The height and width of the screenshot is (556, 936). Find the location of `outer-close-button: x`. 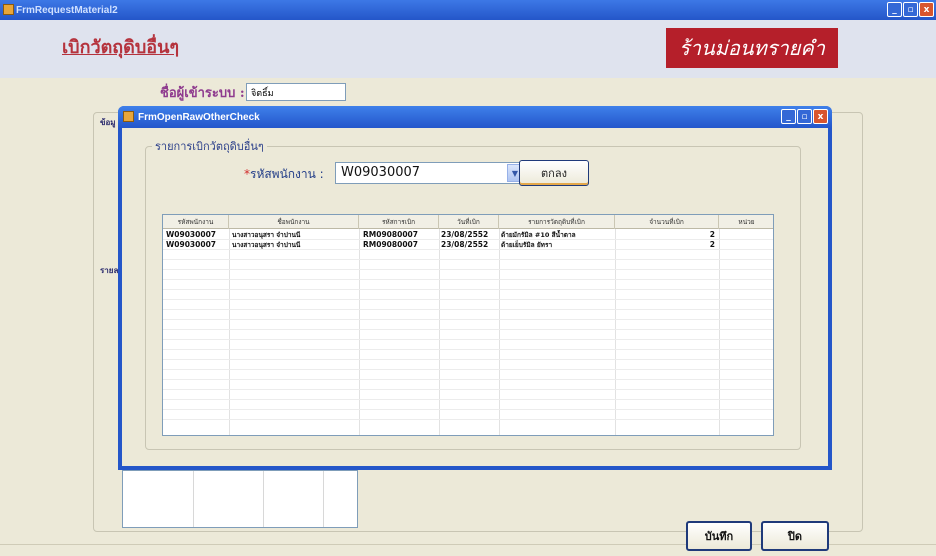

outer-close-button: x is located at coordinates (926, 9).